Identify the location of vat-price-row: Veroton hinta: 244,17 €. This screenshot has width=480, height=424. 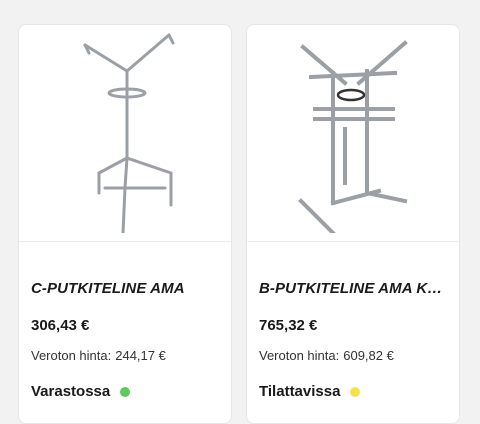
(125, 355).